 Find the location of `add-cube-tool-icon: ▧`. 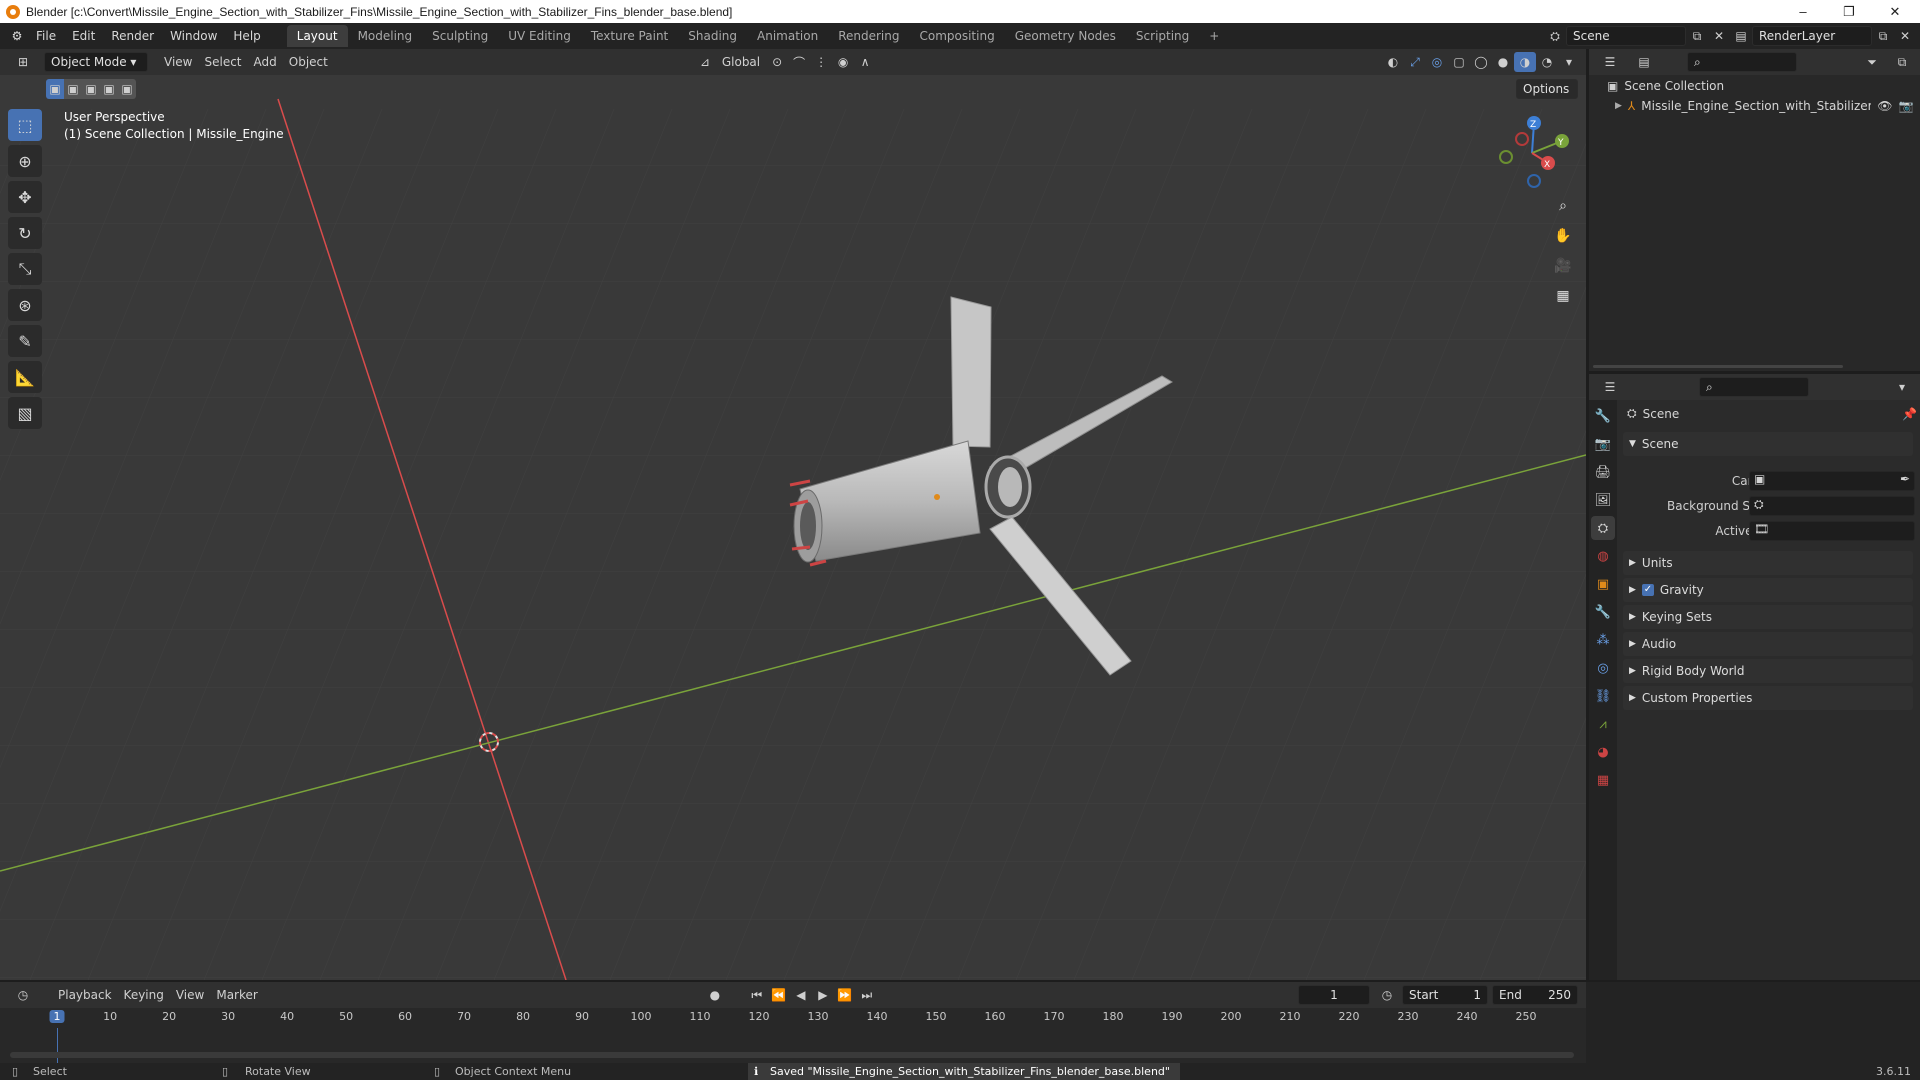

add-cube-tool-icon: ▧ is located at coordinates (25, 413).